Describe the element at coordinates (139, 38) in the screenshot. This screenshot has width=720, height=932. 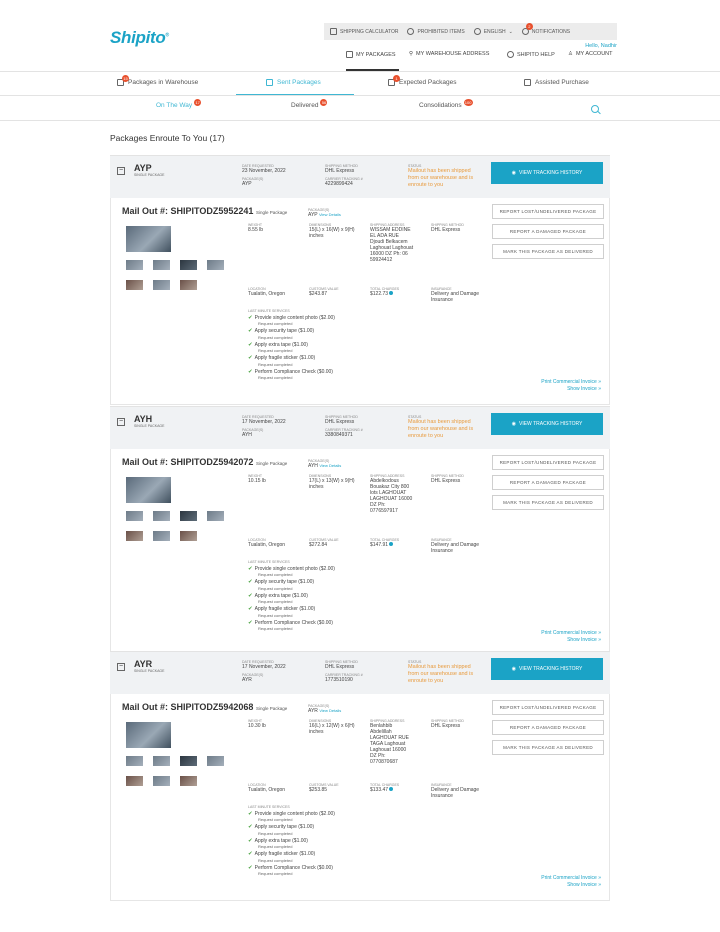
I see `shipito-logo: Shipito®` at that location.